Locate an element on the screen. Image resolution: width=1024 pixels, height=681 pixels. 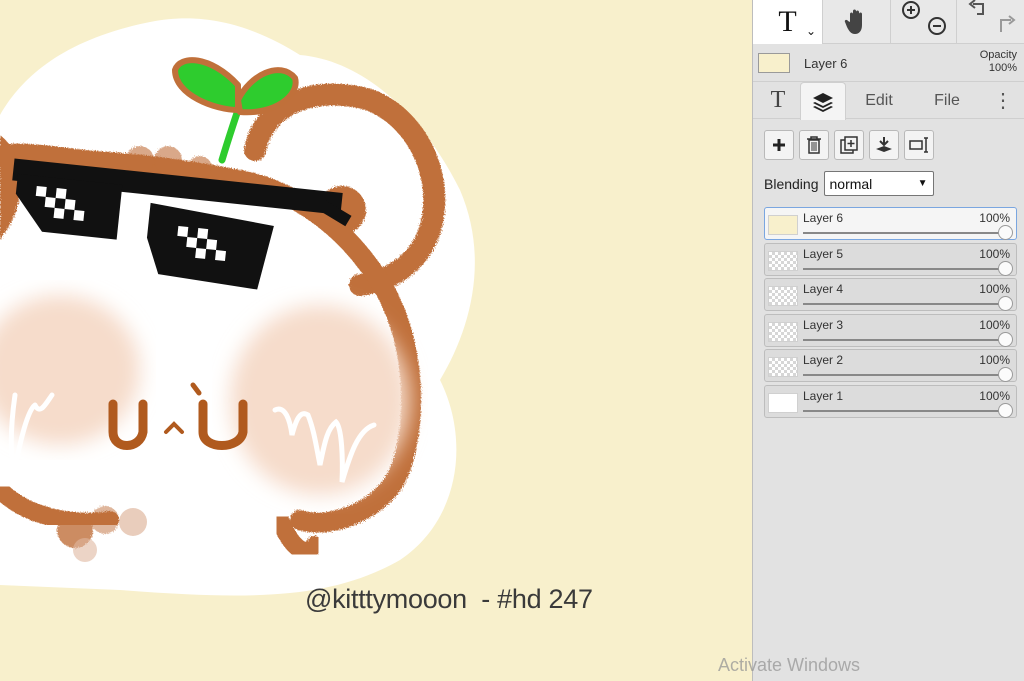
tab-layers is located at coordinates (823, 101).